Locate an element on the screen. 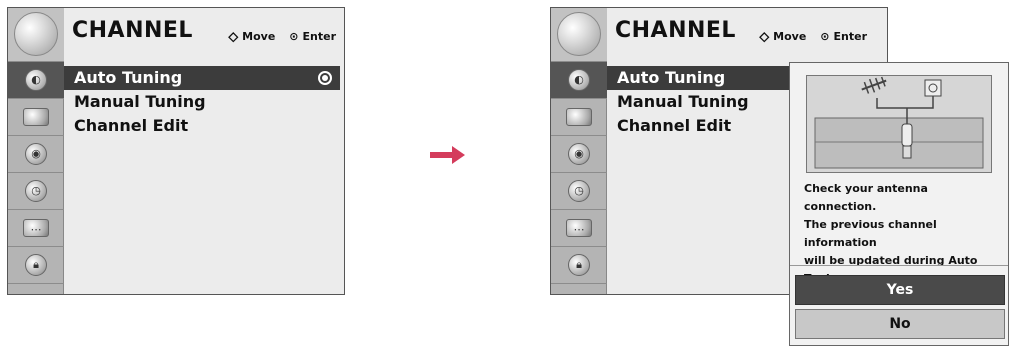 The width and height of the screenshot is (1010, 347). popup-divider is located at coordinates (899, 265).